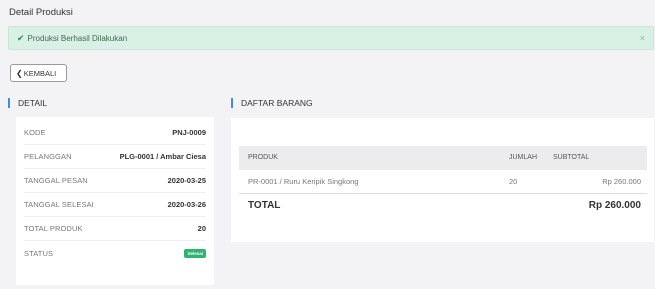 This screenshot has width=655, height=289. I want to click on detail-value: PNJ-0009, so click(189, 132).